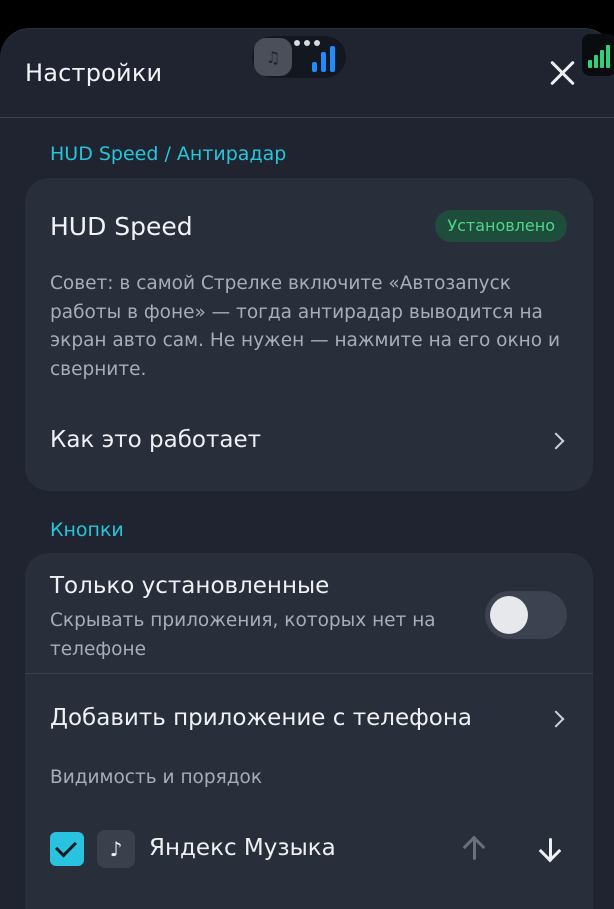 The image size is (614, 909). I want to click on how-it-works-label: Как это работает, so click(156, 440).